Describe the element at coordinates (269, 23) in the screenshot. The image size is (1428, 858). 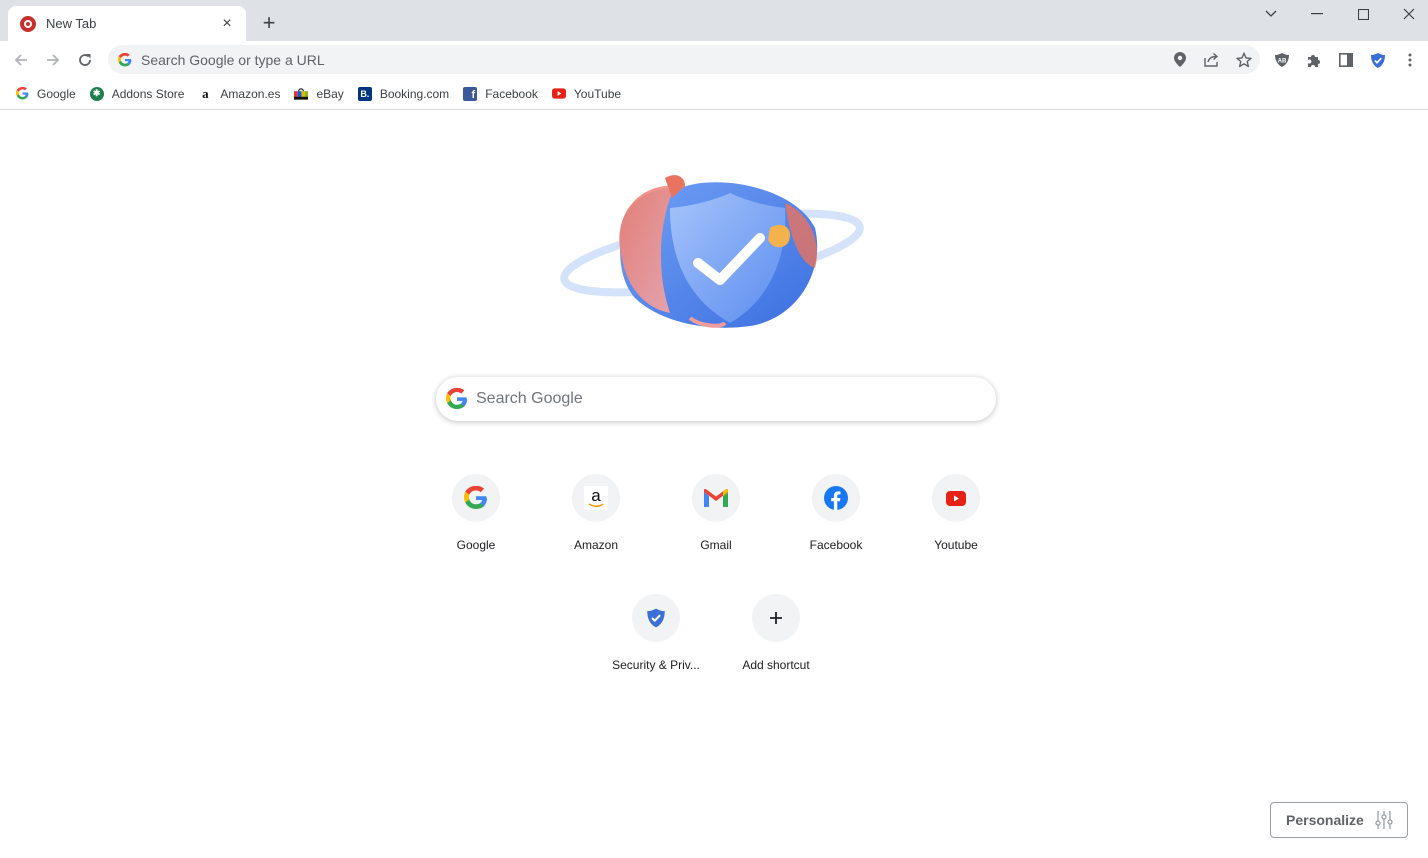
I see `new-tab-button: +` at that location.